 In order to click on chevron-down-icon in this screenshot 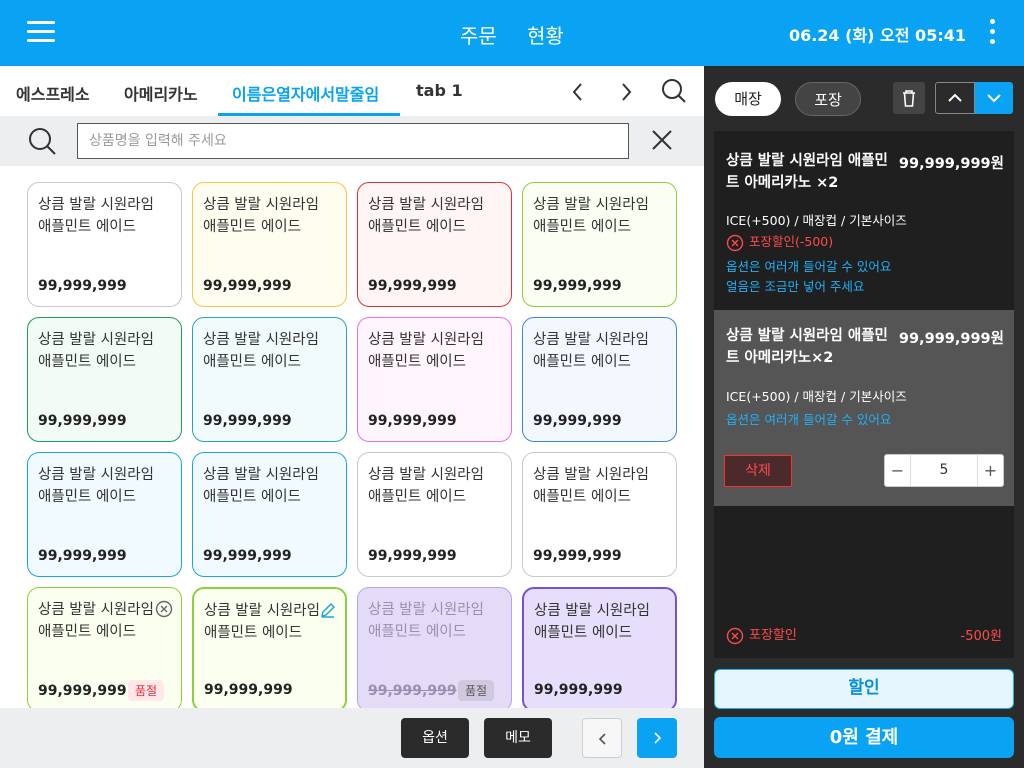, I will do `click(994, 98)`.